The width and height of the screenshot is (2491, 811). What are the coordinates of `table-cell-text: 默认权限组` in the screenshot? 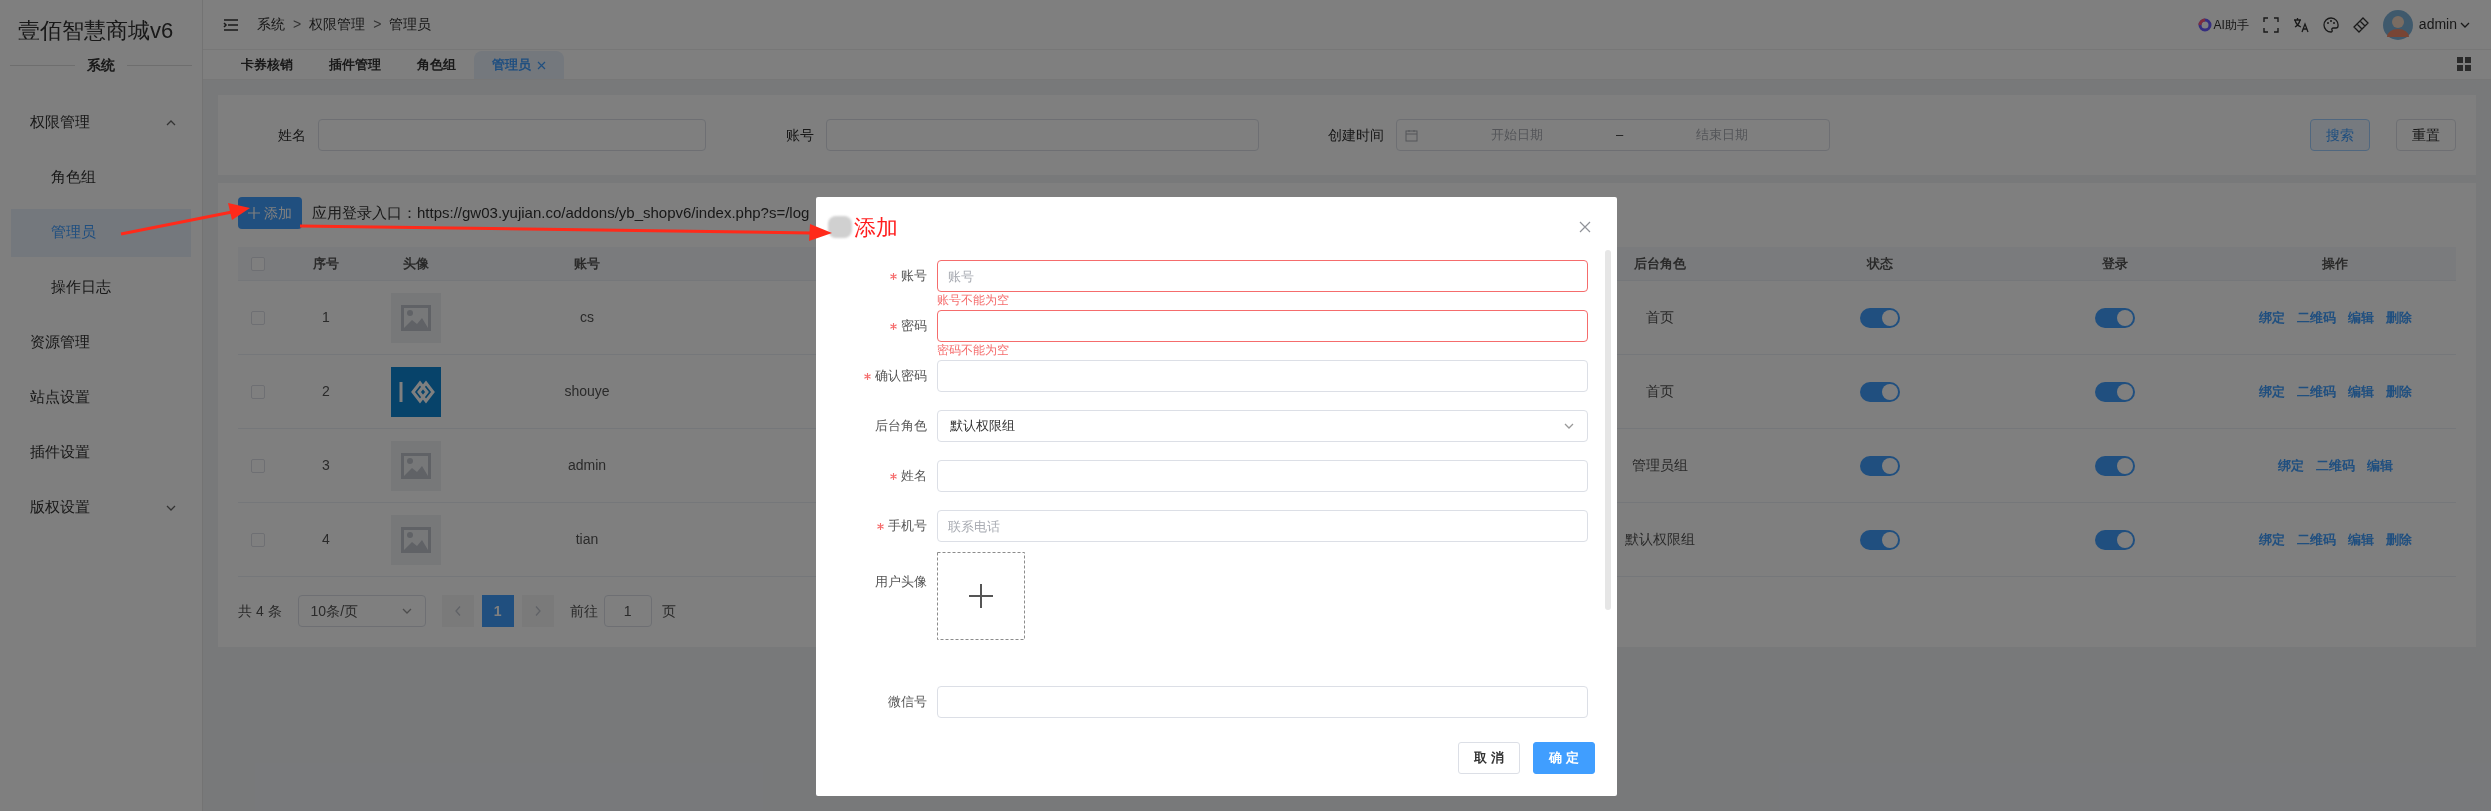 It's located at (1660, 539).